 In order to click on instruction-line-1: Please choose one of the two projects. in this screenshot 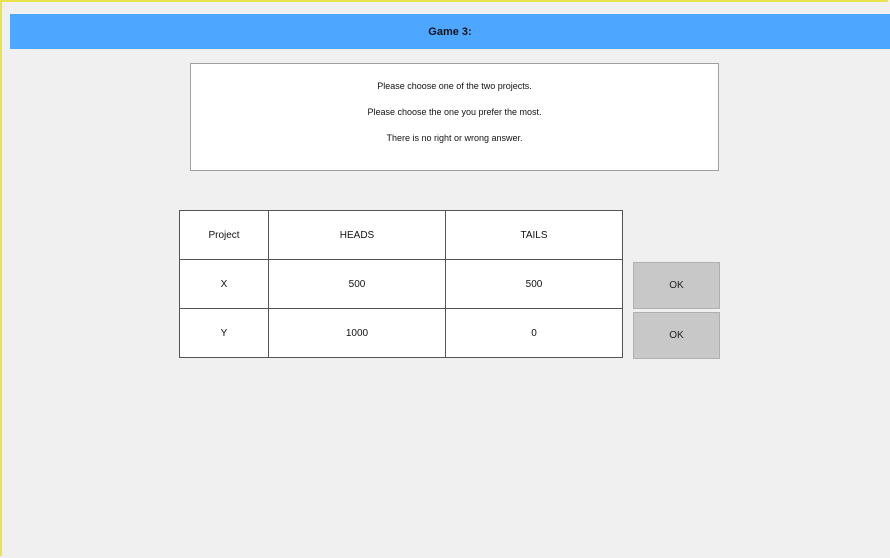, I will do `click(454, 86)`.